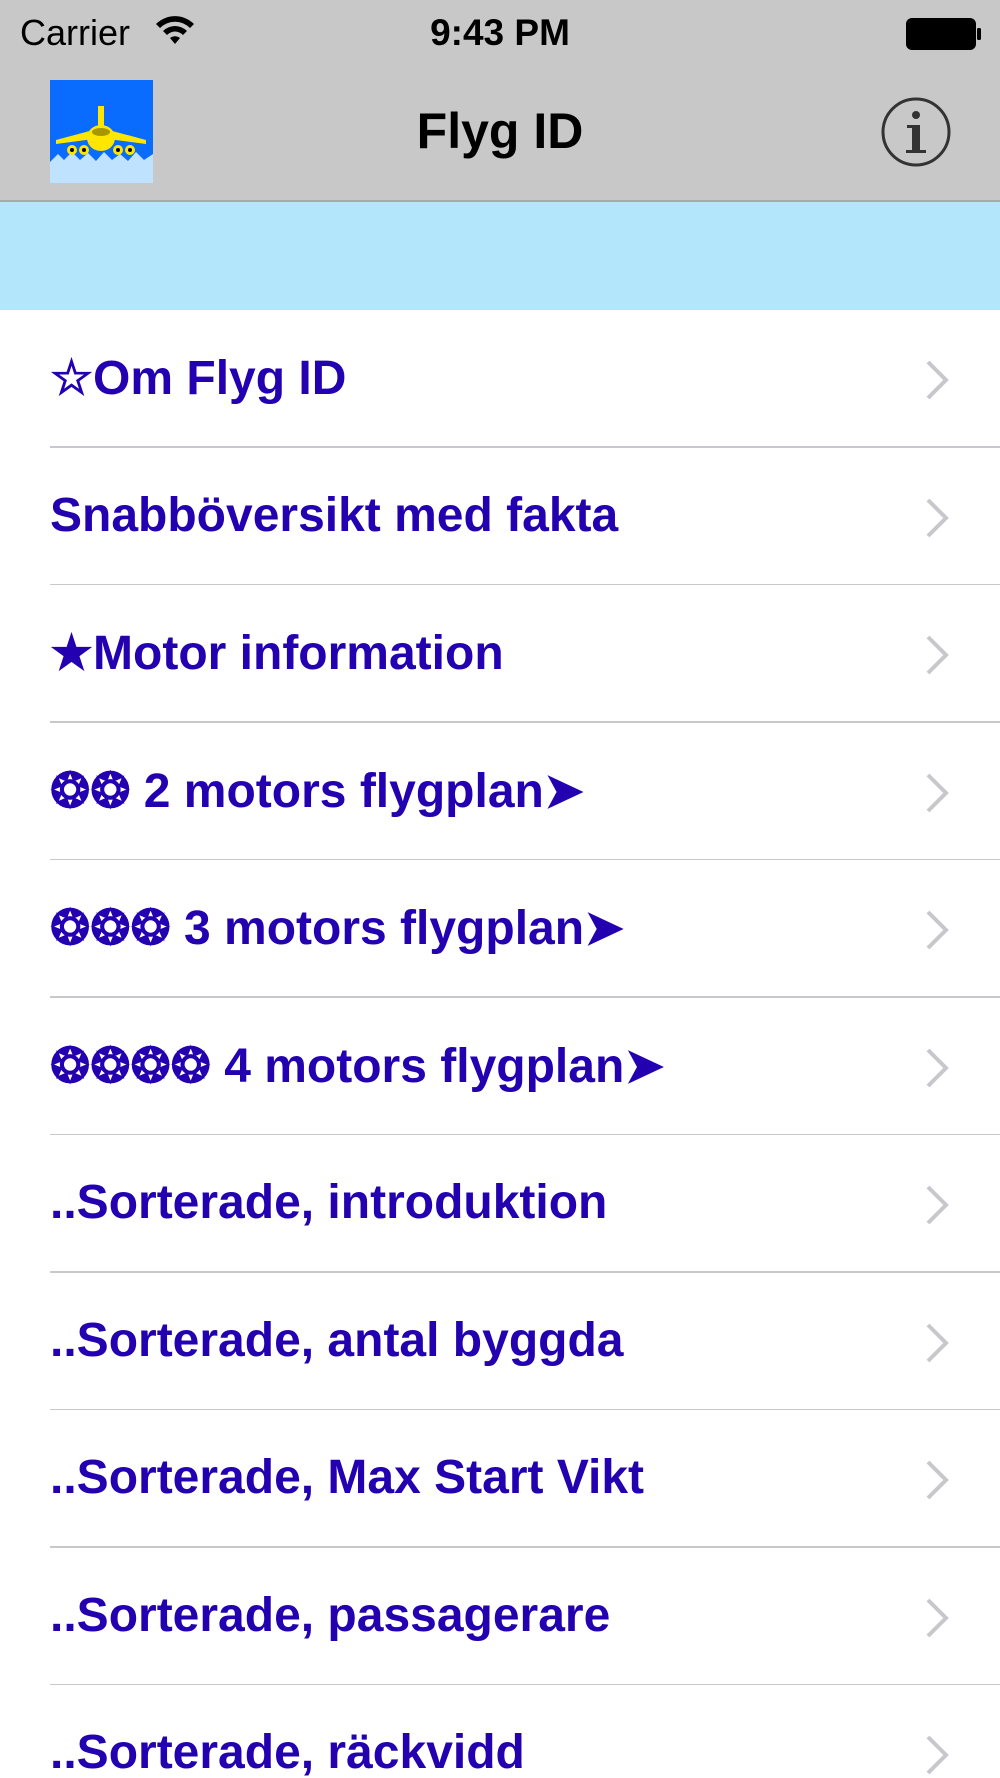  I want to click on list-item: ..Sorterade, passagerare, so click(500, 1616).